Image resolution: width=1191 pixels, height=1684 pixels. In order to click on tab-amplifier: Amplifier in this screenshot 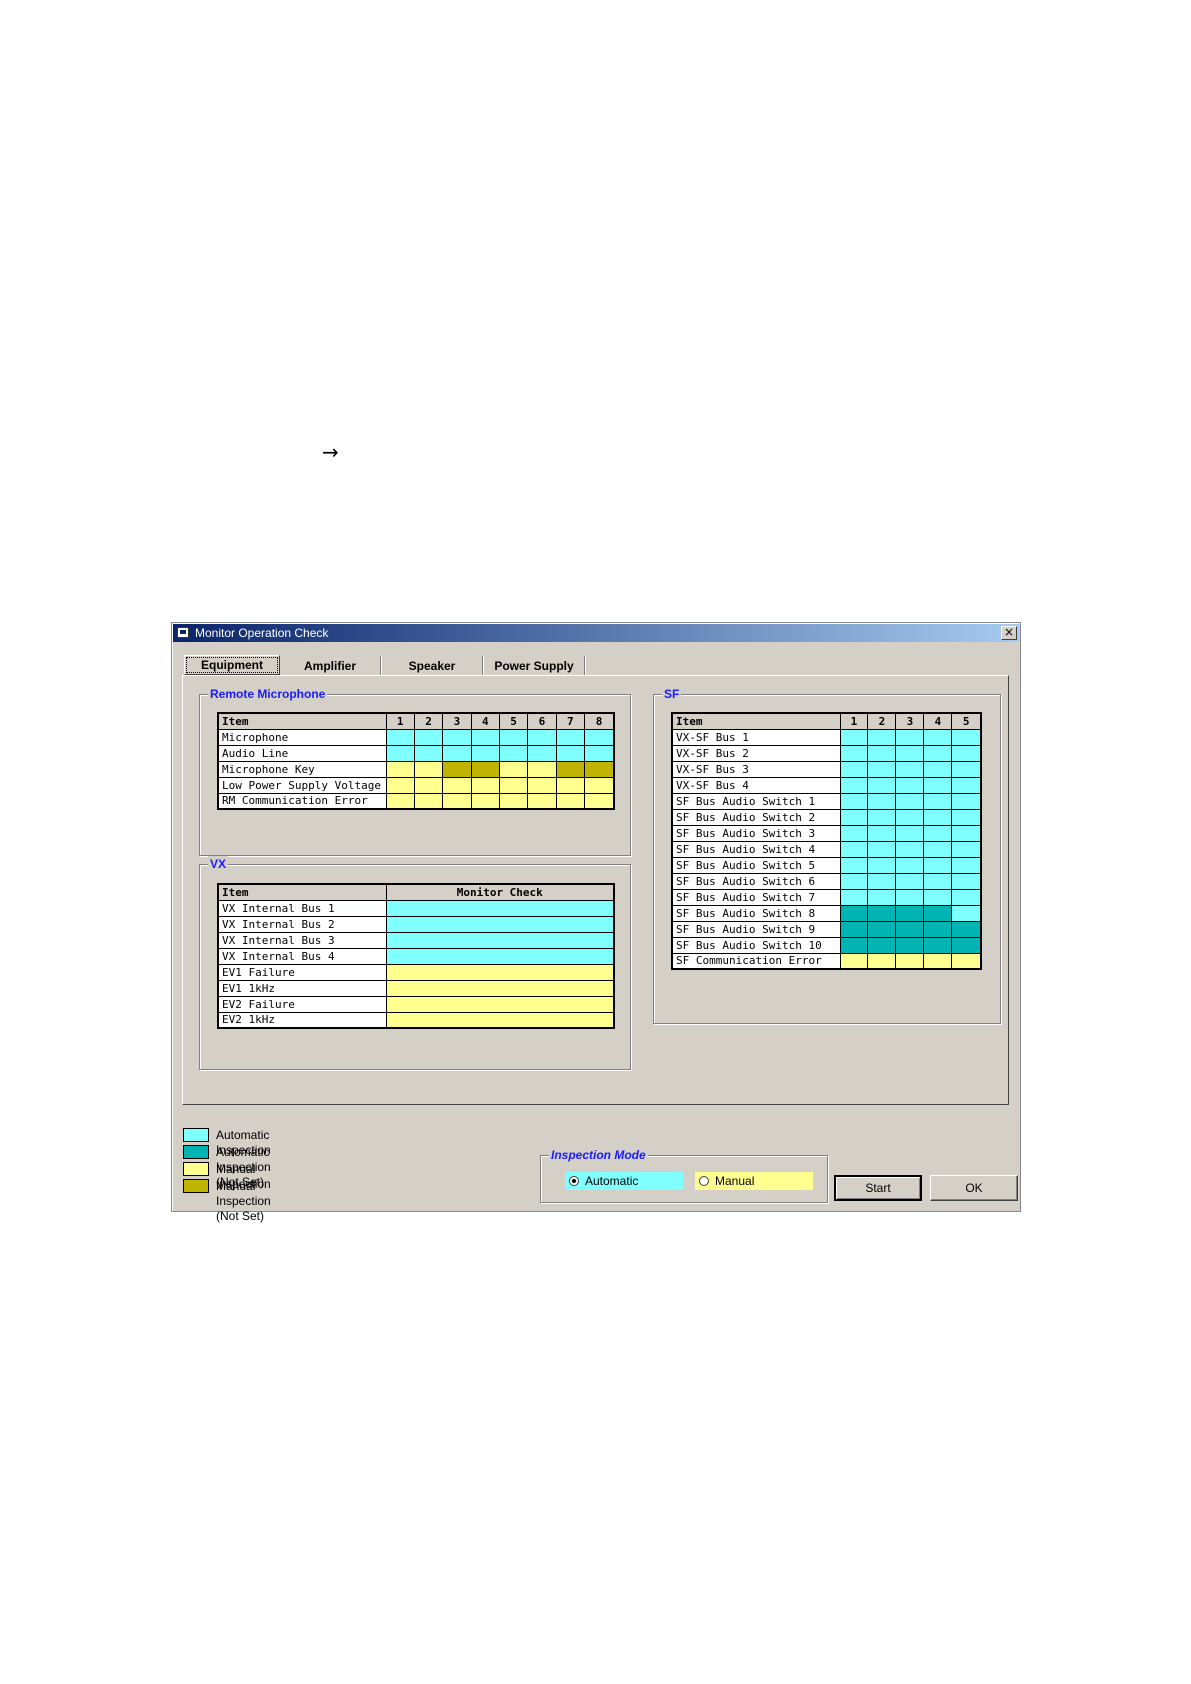, I will do `click(330, 666)`.